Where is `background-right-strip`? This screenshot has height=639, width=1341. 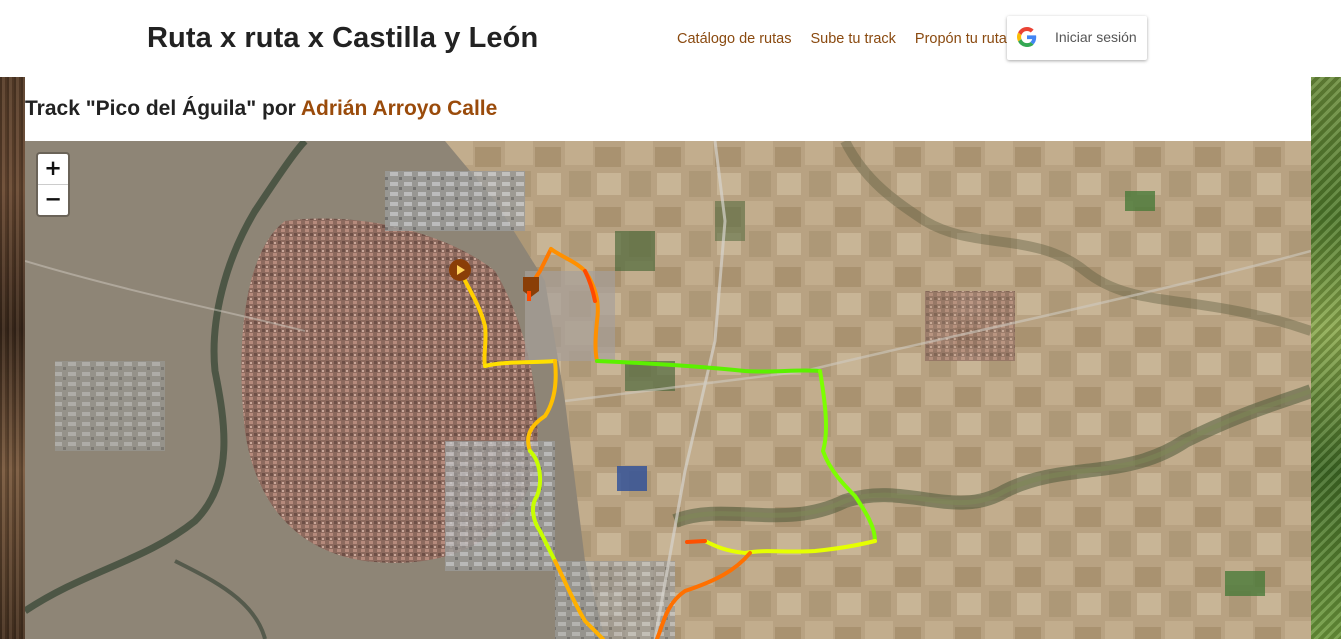
background-right-strip is located at coordinates (1326, 358).